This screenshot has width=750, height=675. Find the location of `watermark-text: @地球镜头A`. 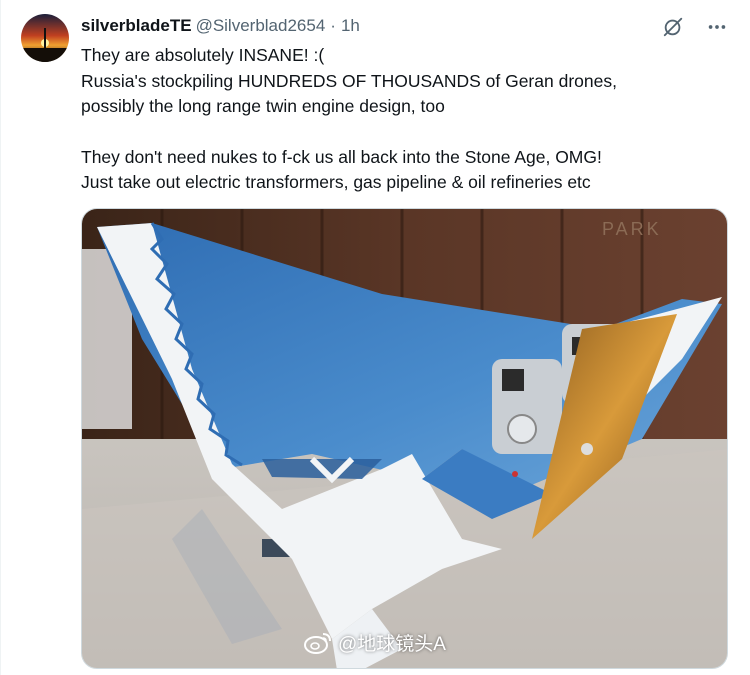

watermark-text: @地球镜头A is located at coordinates (392, 644).